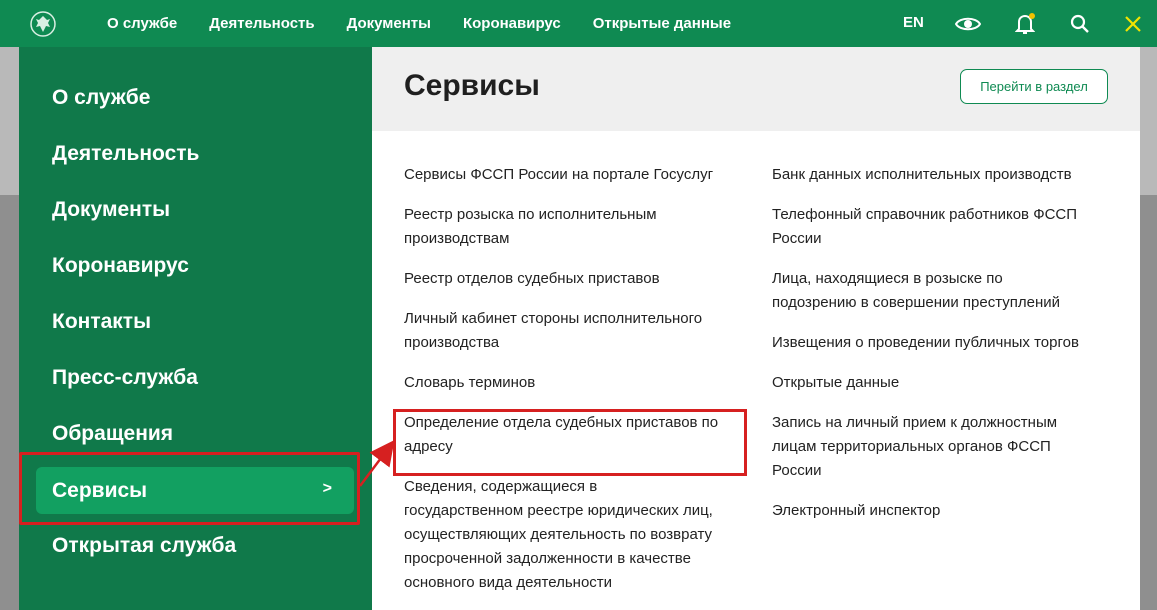 The width and height of the screenshot is (1157, 610). What do you see at coordinates (922, 175) in the screenshot?
I see `service-link-enforcement-database: Банк данных исполнительных производств` at bounding box center [922, 175].